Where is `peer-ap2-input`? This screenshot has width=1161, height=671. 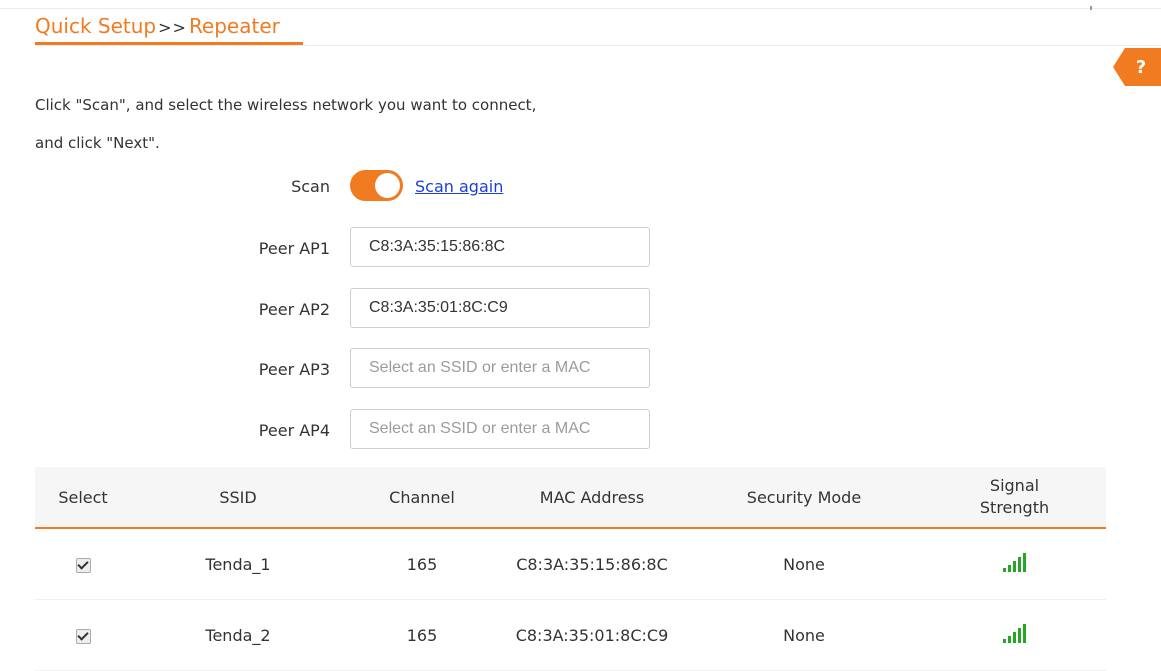 peer-ap2-input is located at coordinates (500, 308).